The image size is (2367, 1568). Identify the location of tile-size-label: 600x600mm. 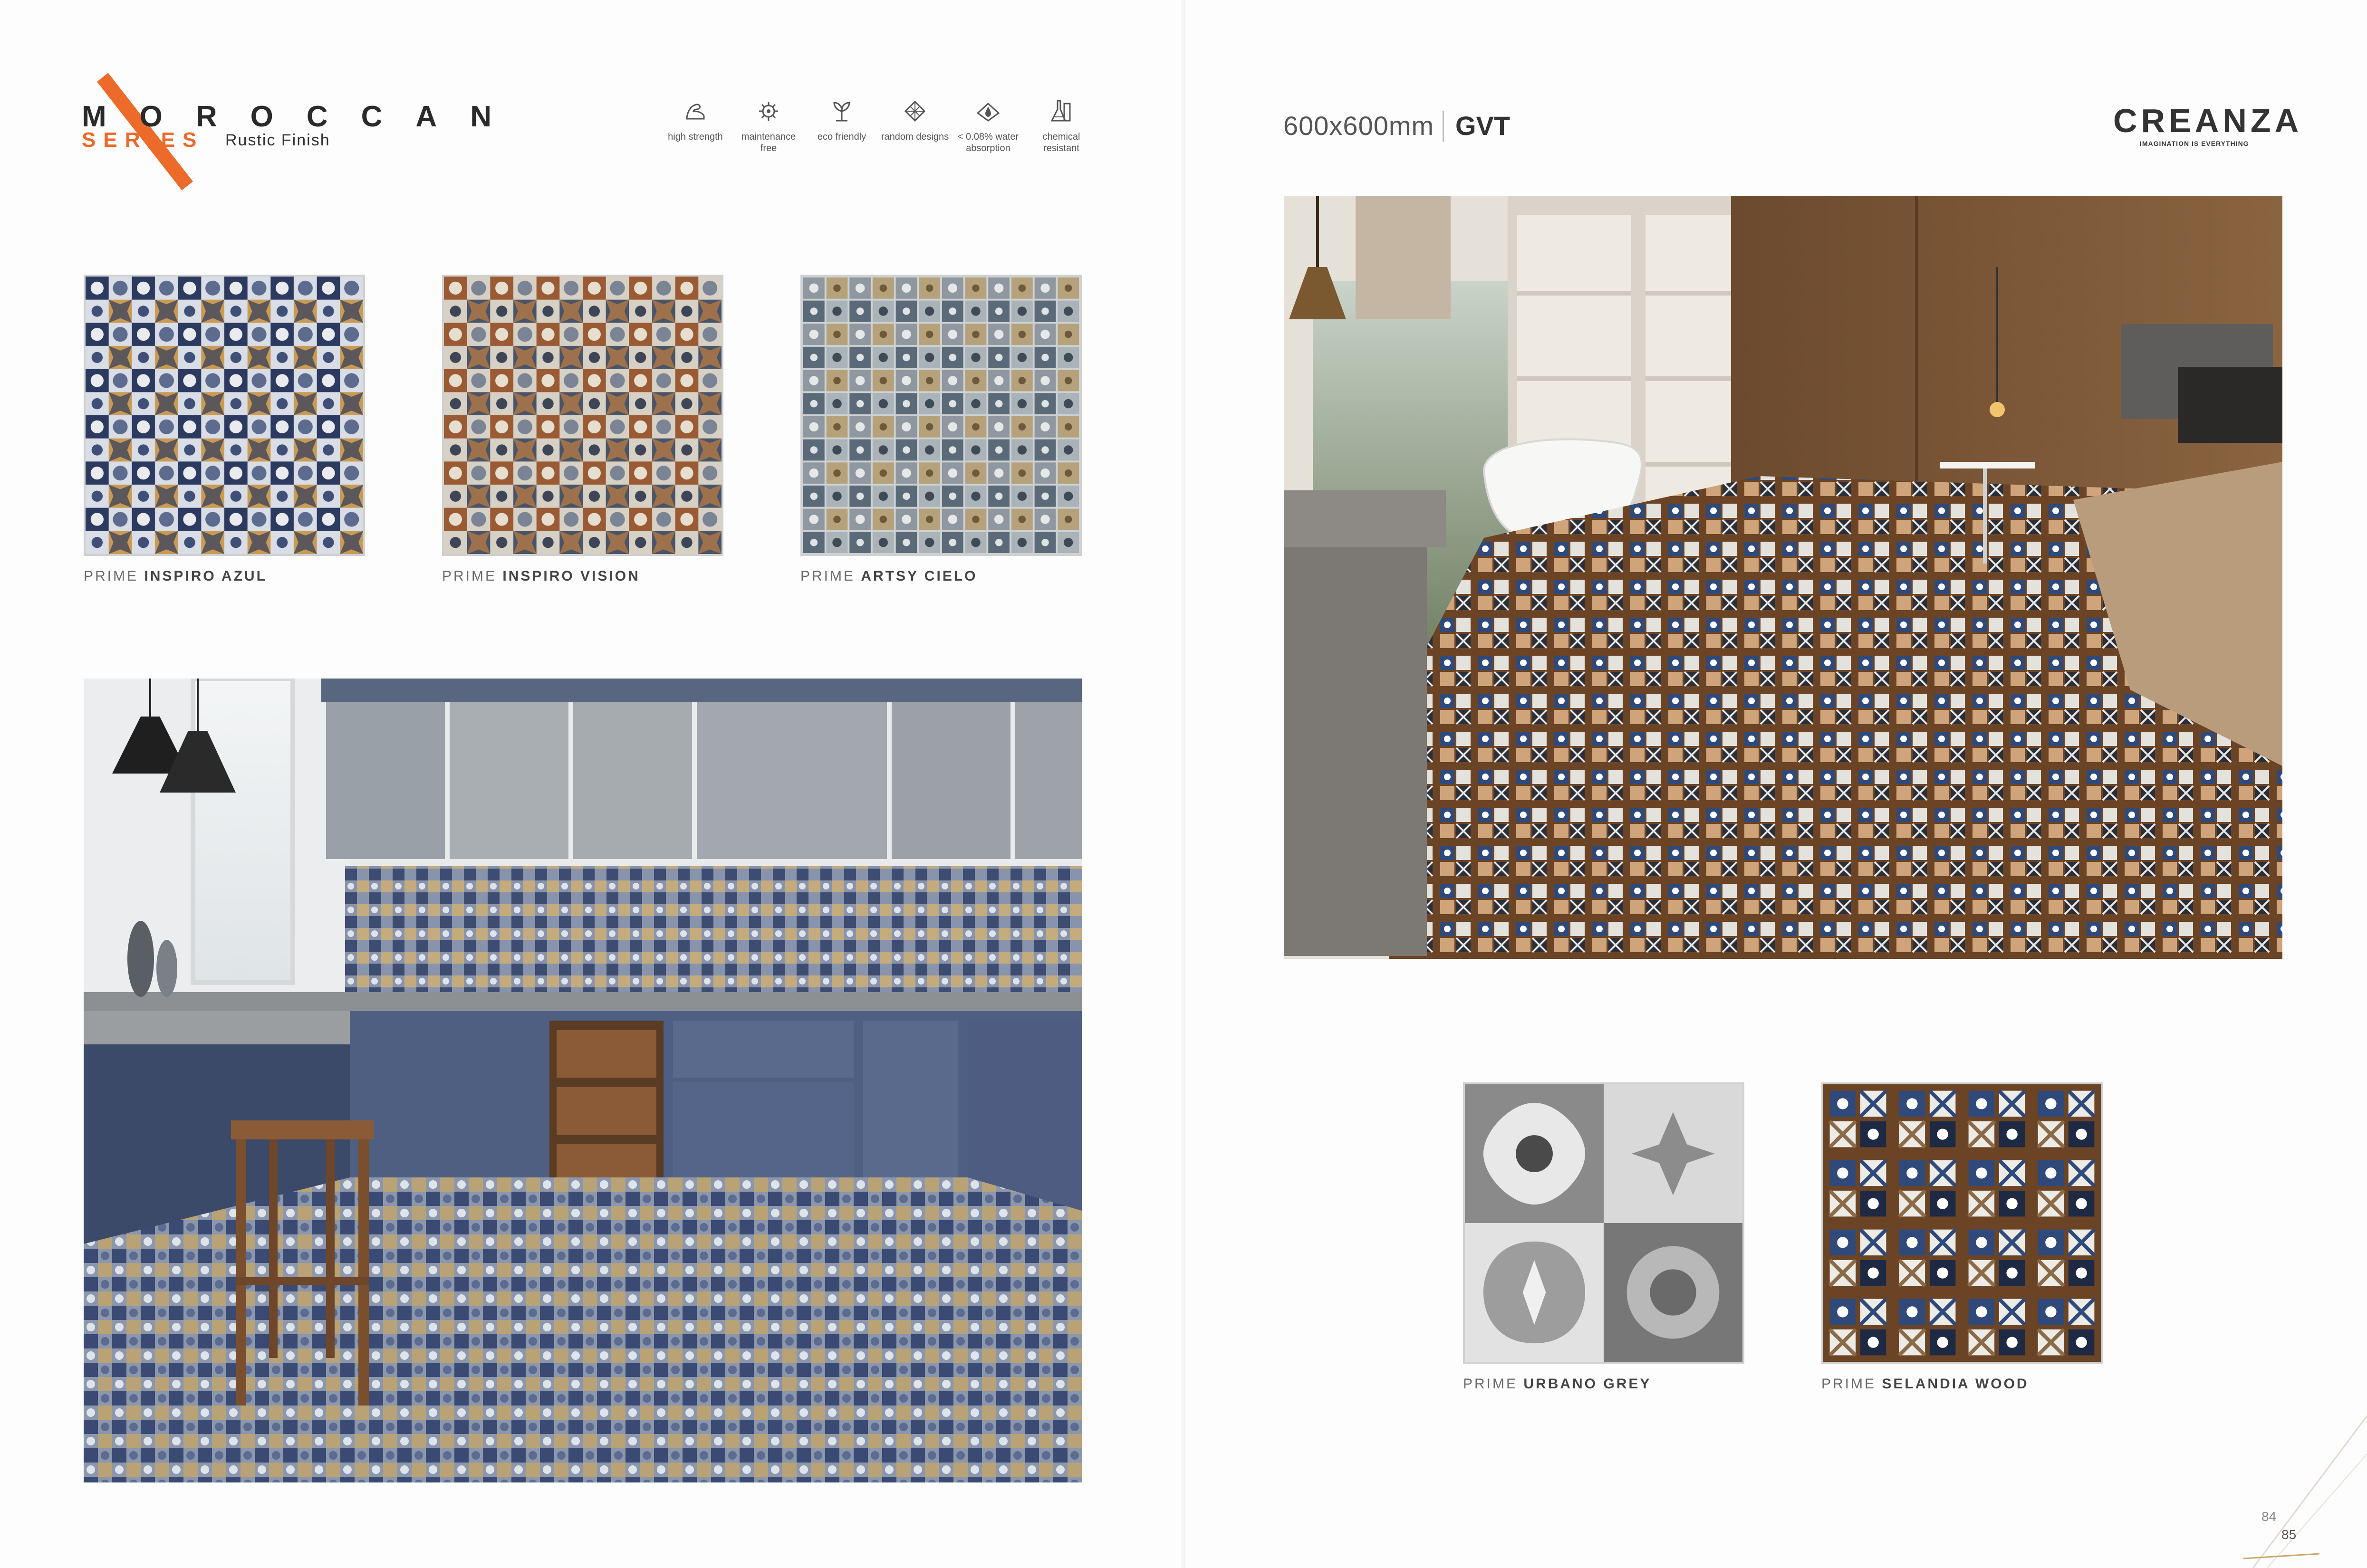
(1358, 126).